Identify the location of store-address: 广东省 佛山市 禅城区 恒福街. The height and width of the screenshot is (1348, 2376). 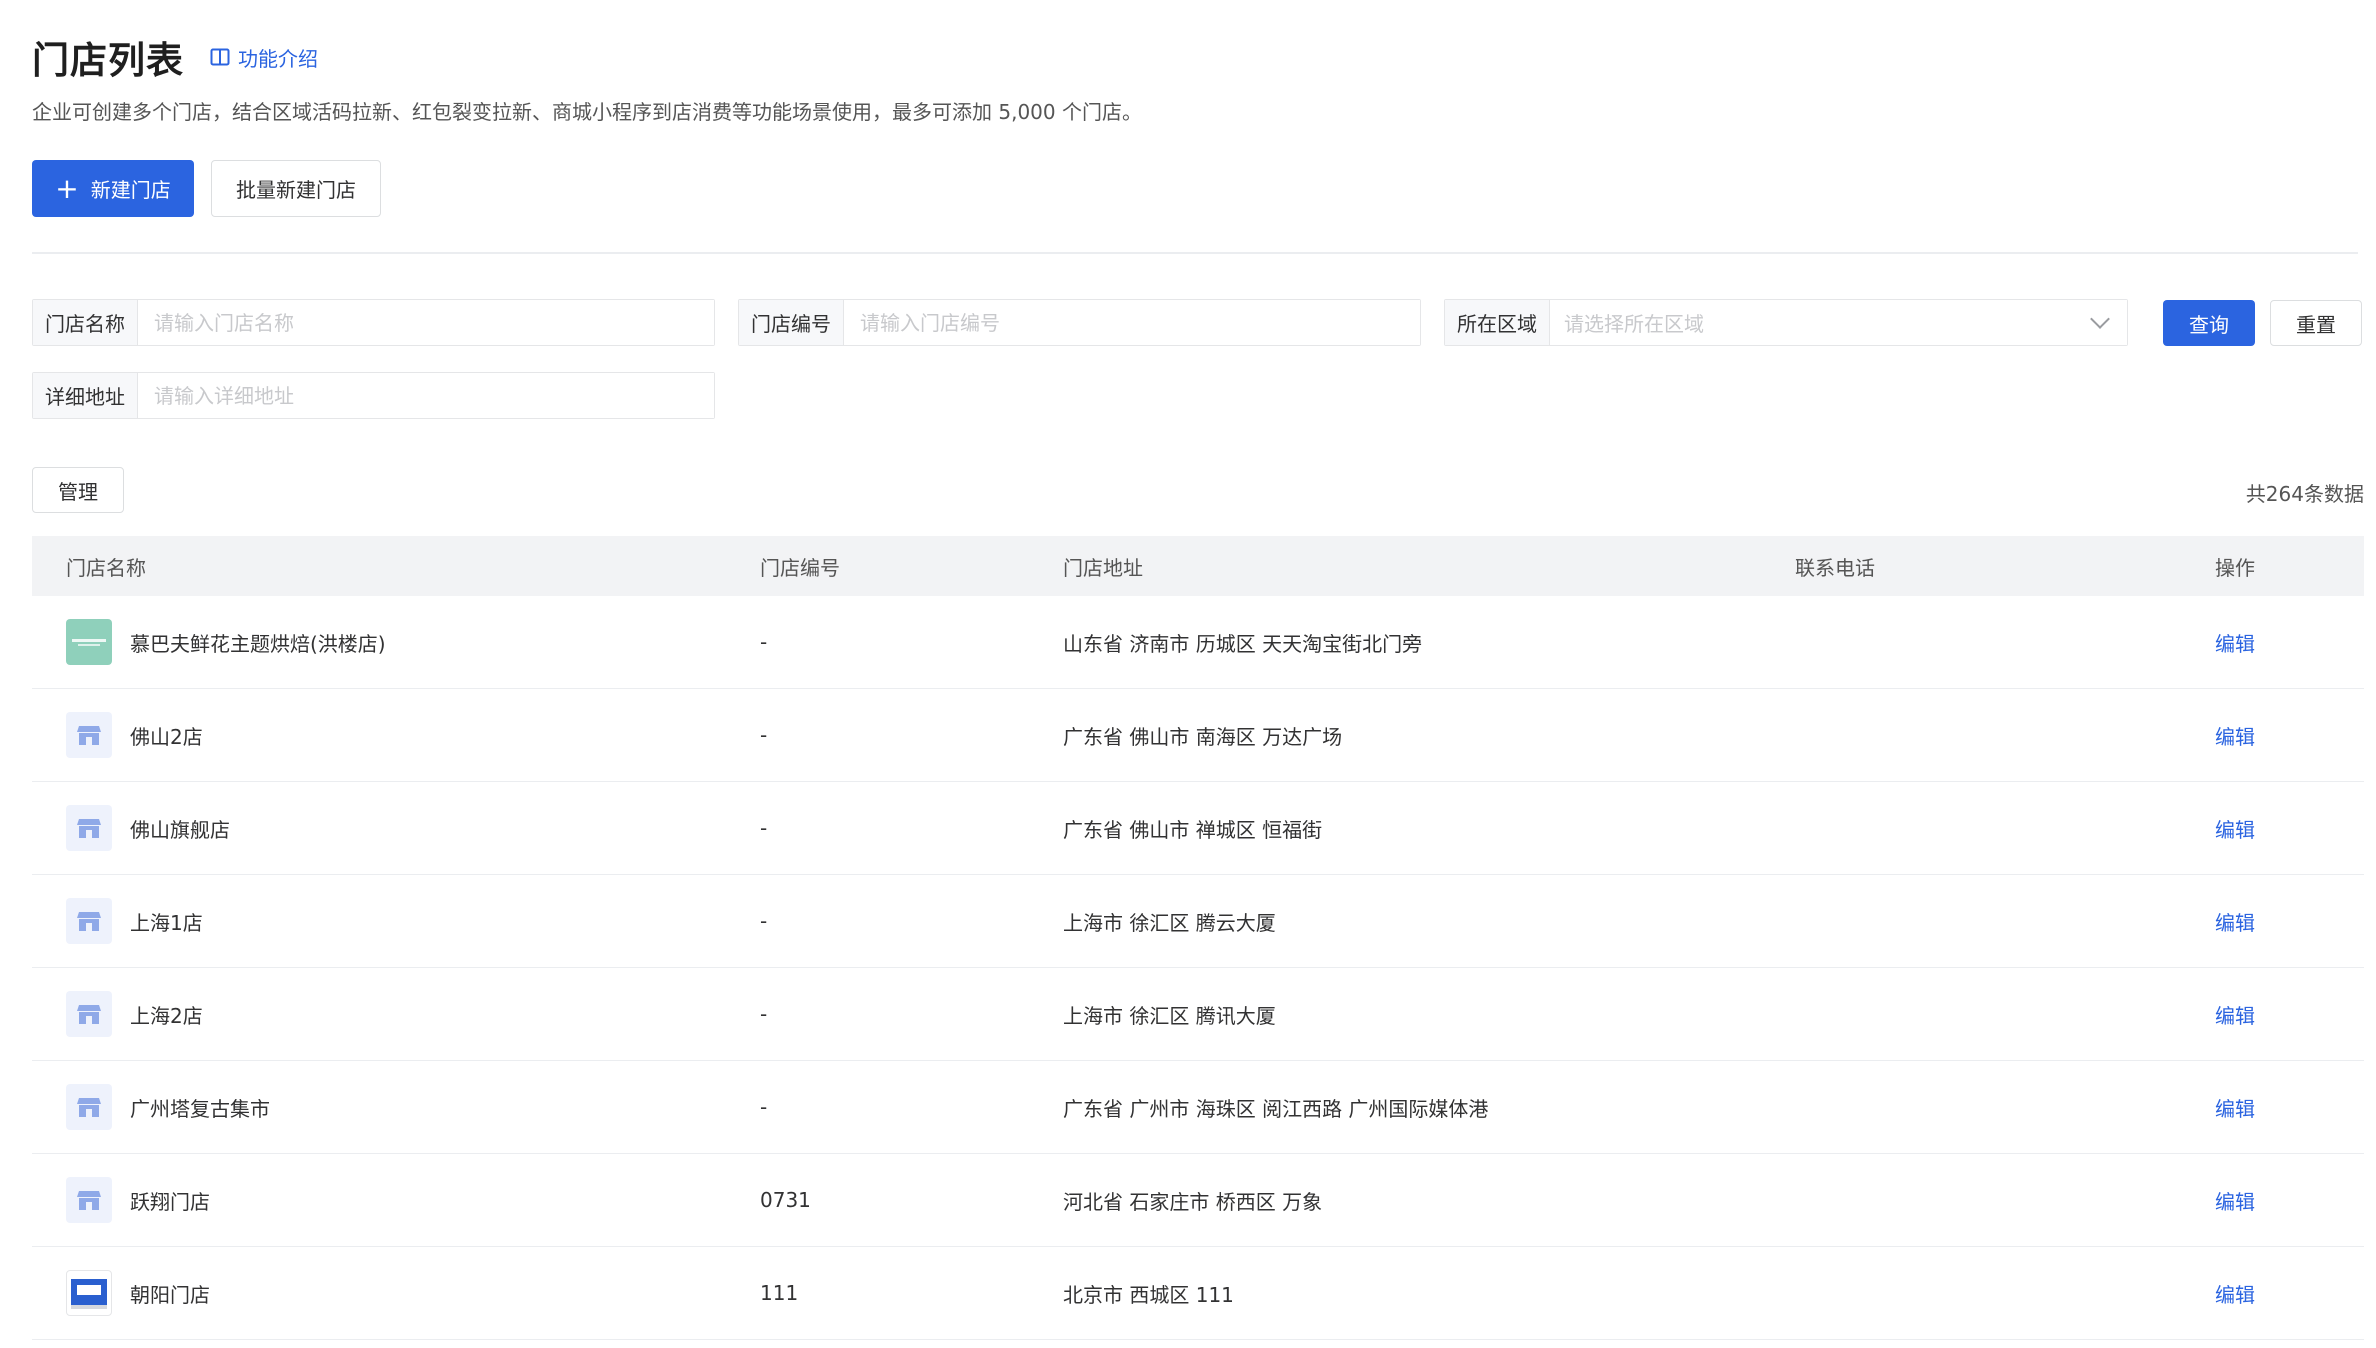
(1193, 829).